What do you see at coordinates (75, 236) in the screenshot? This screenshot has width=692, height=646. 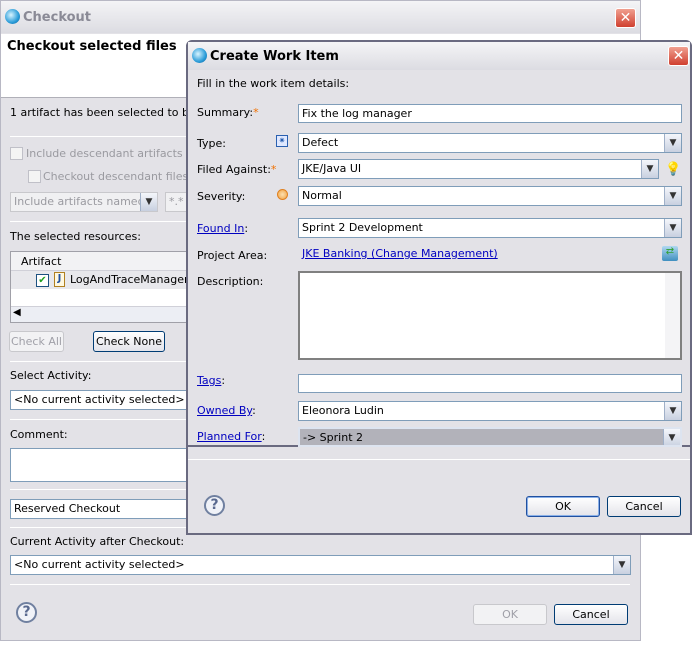 I see `selected-resources-label: The selected resources:` at bounding box center [75, 236].